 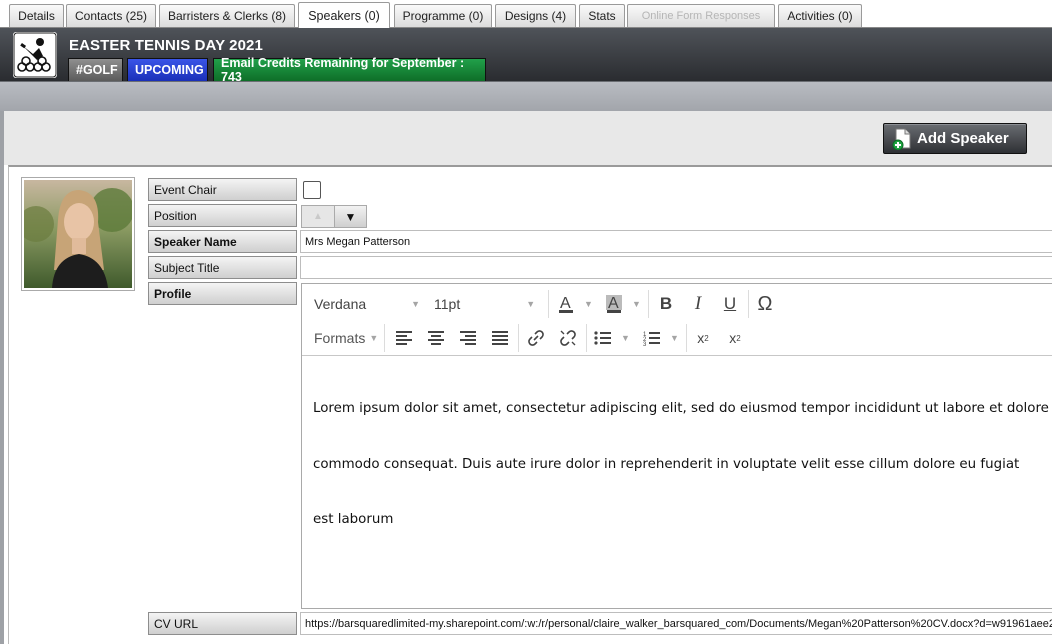 I want to click on speaker-name-field: Mrs Megan Patterson, so click(x=676, y=241).